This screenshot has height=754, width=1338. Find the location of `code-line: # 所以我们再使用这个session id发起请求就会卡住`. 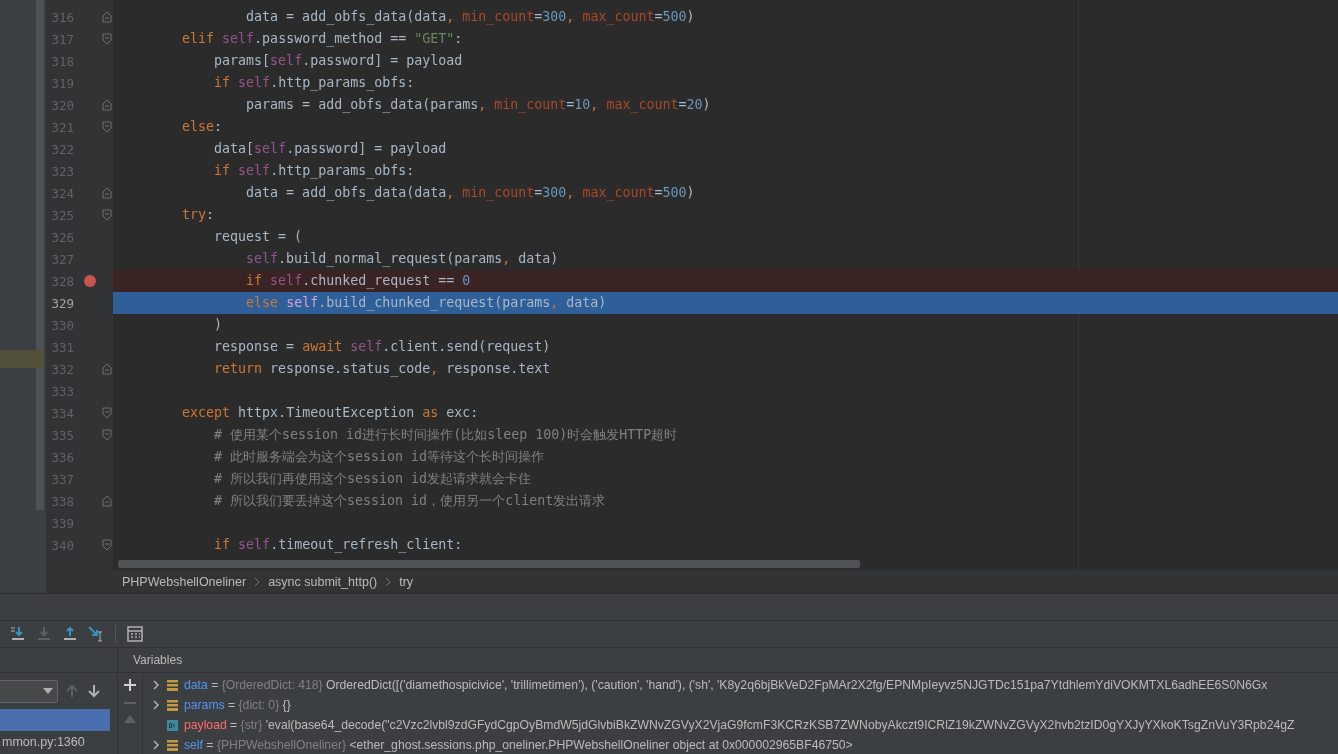

code-line: # 所以我们再使用这个session id发起请求就会卡住 is located at coordinates (373, 479).